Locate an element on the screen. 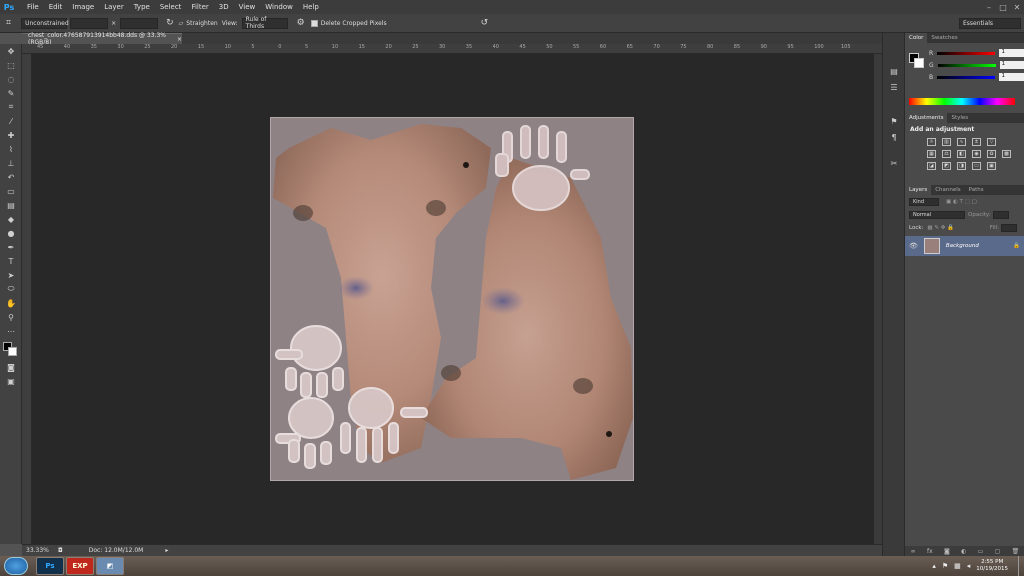 The width and height of the screenshot is (1024, 576). start-button-icon is located at coordinates (16, 566).